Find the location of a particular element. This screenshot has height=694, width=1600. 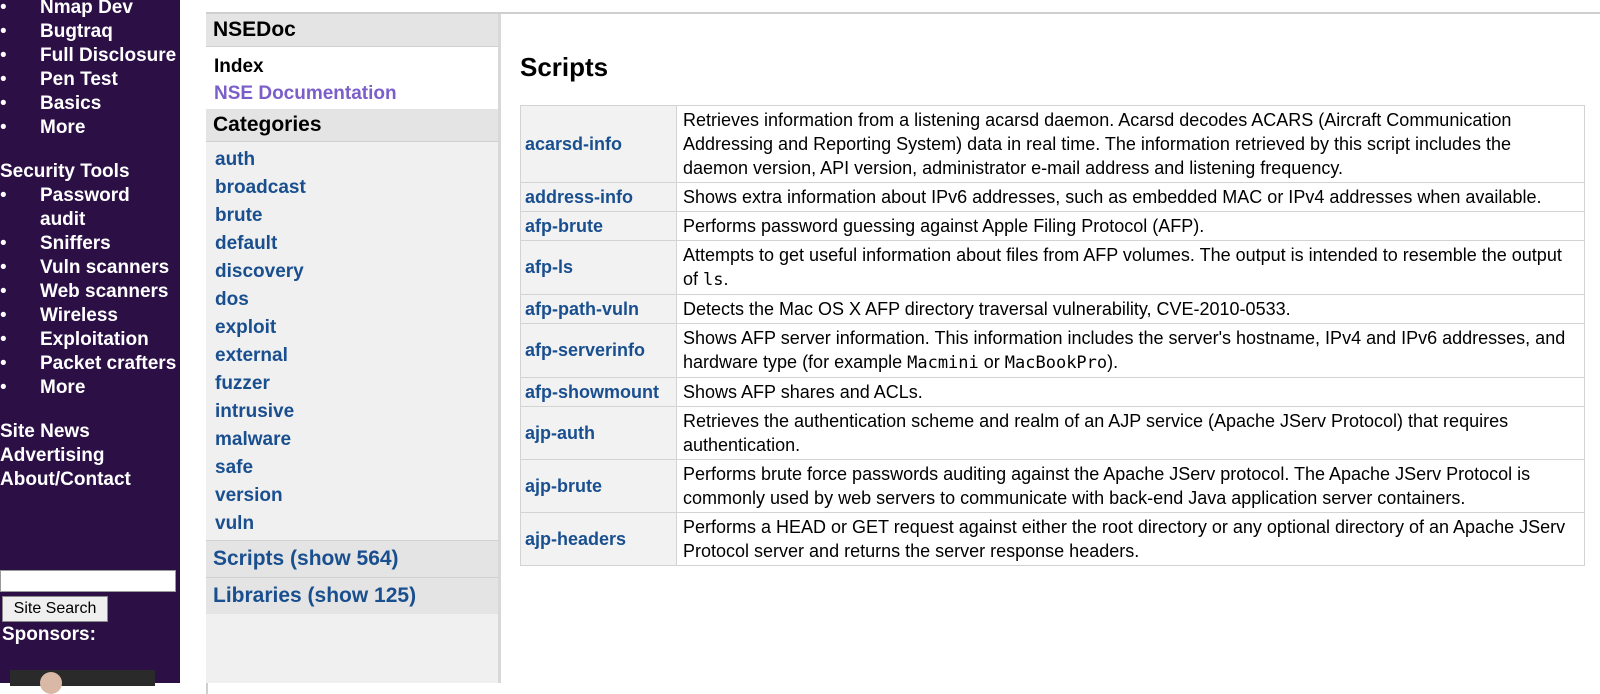

sidebar-index-box: Index NSE Documentation is located at coordinates (352, 78).